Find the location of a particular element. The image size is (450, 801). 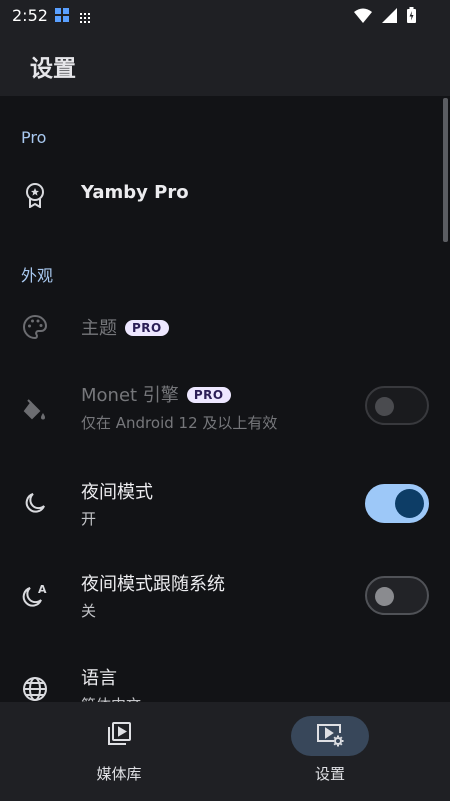

moon-auto-icon: A is located at coordinates (35, 595).